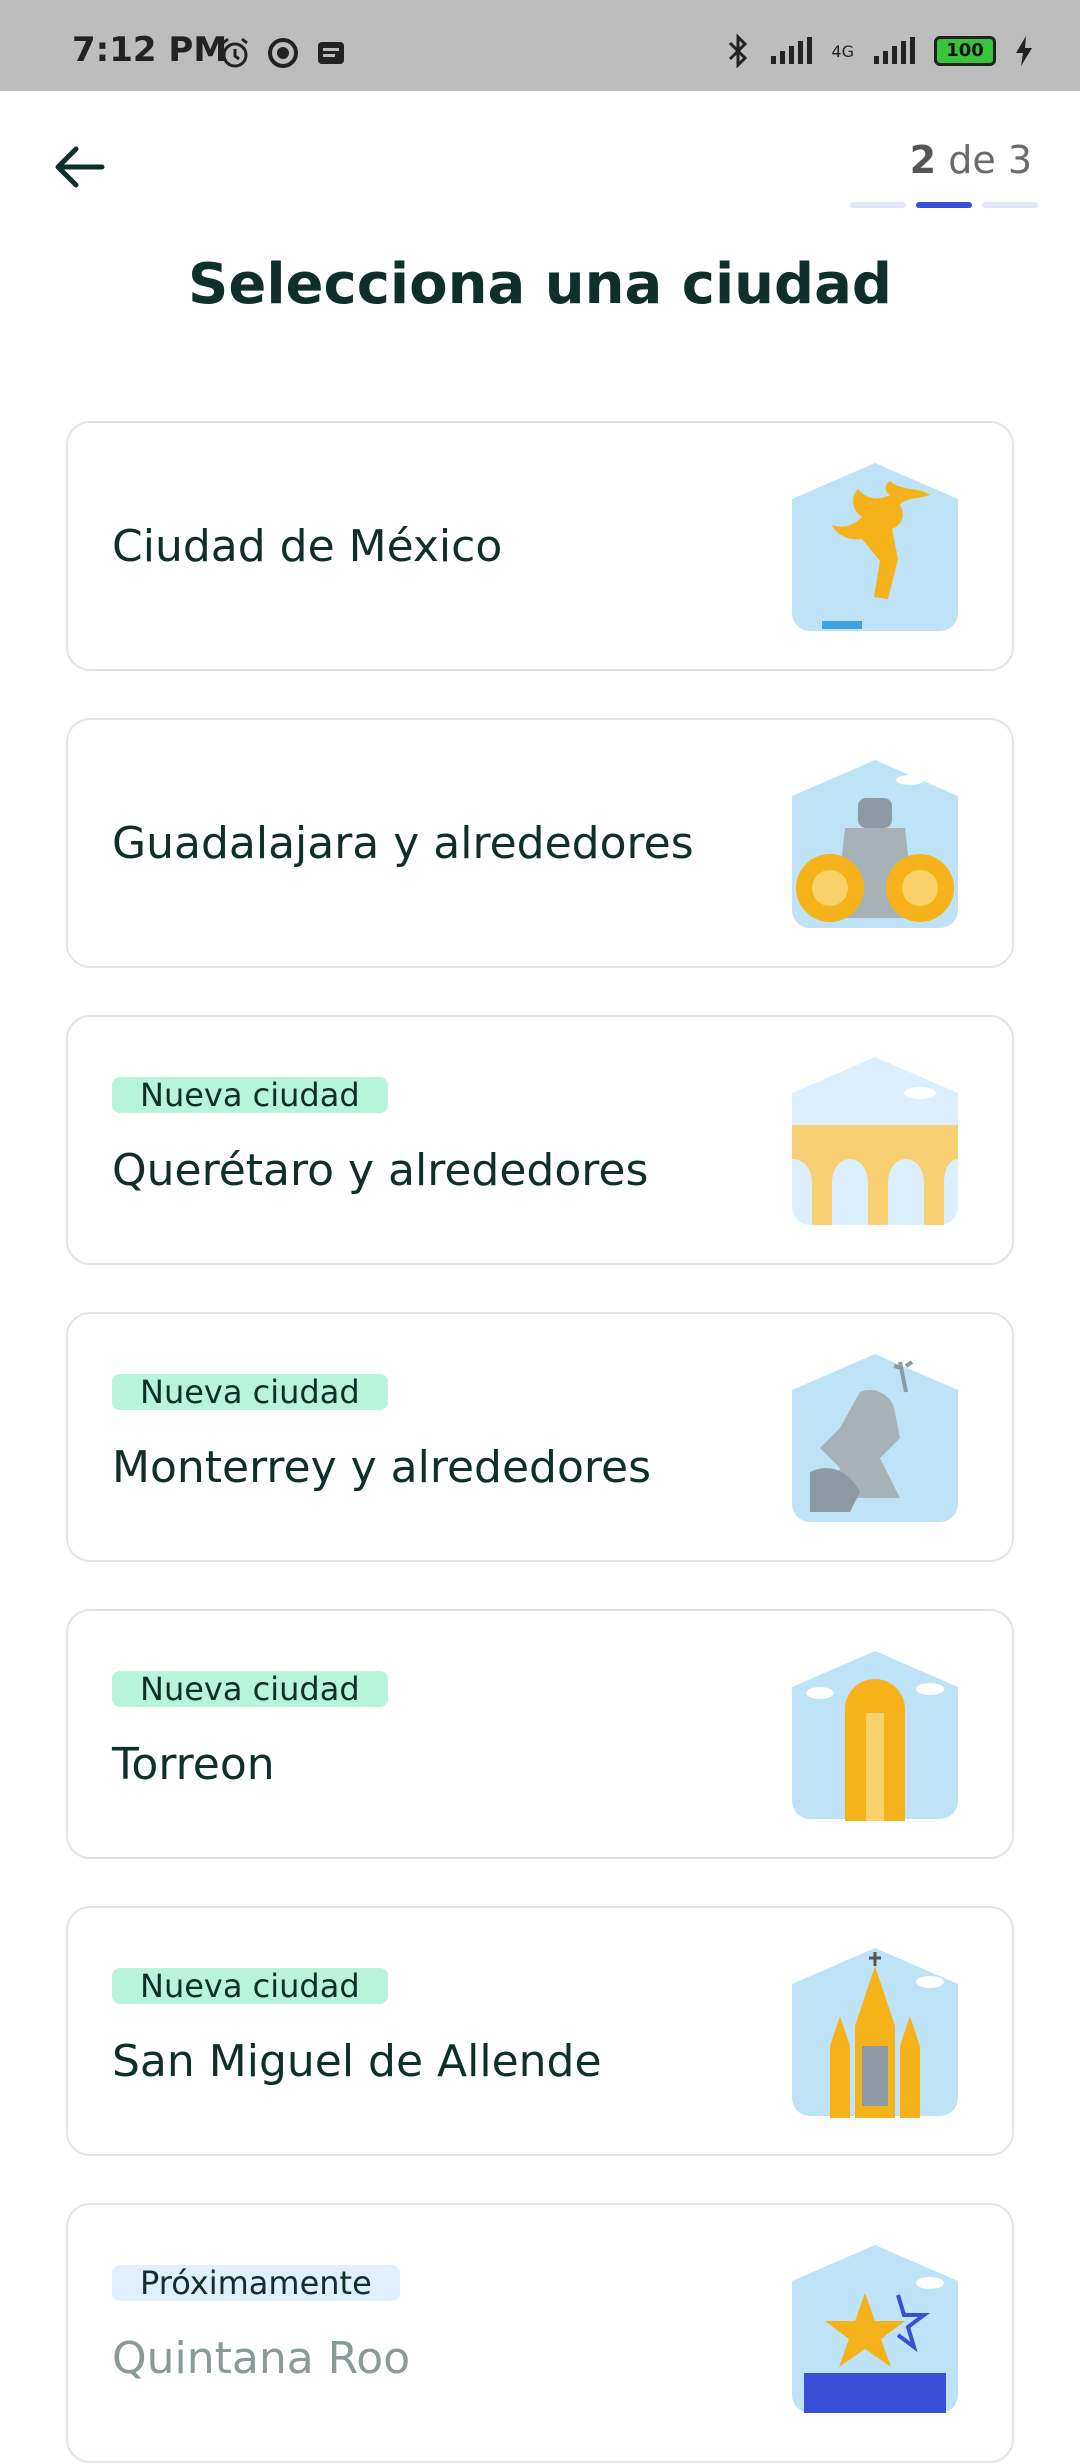  I want to click on status-system-icons: 4G 100, so click(879, 51).